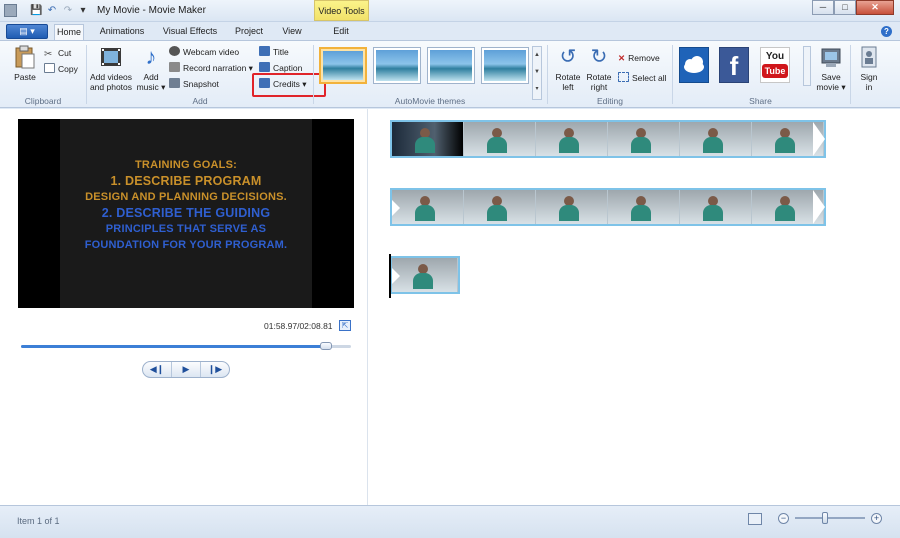 The image size is (900, 538). Describe the element at coordinates (52, 11) in the screenshot. I see `undo-icon: ↶` at that location.